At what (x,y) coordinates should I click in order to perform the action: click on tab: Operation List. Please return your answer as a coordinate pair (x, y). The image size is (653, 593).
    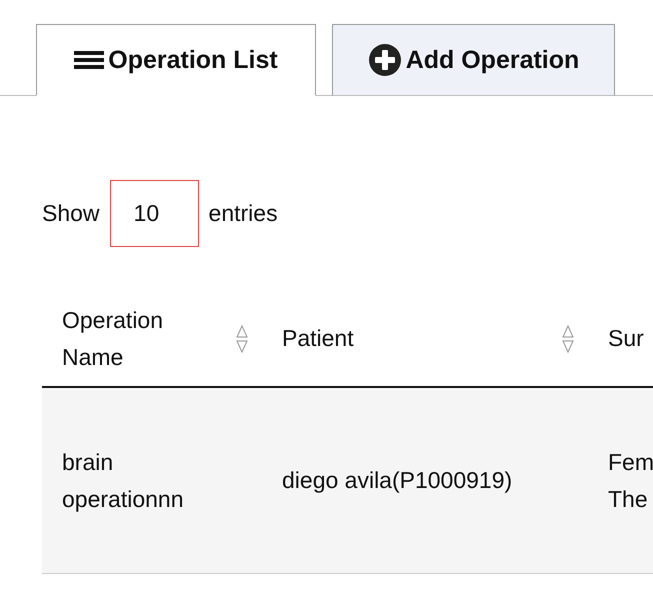
    Looking at the image, I should click on (176, 60).